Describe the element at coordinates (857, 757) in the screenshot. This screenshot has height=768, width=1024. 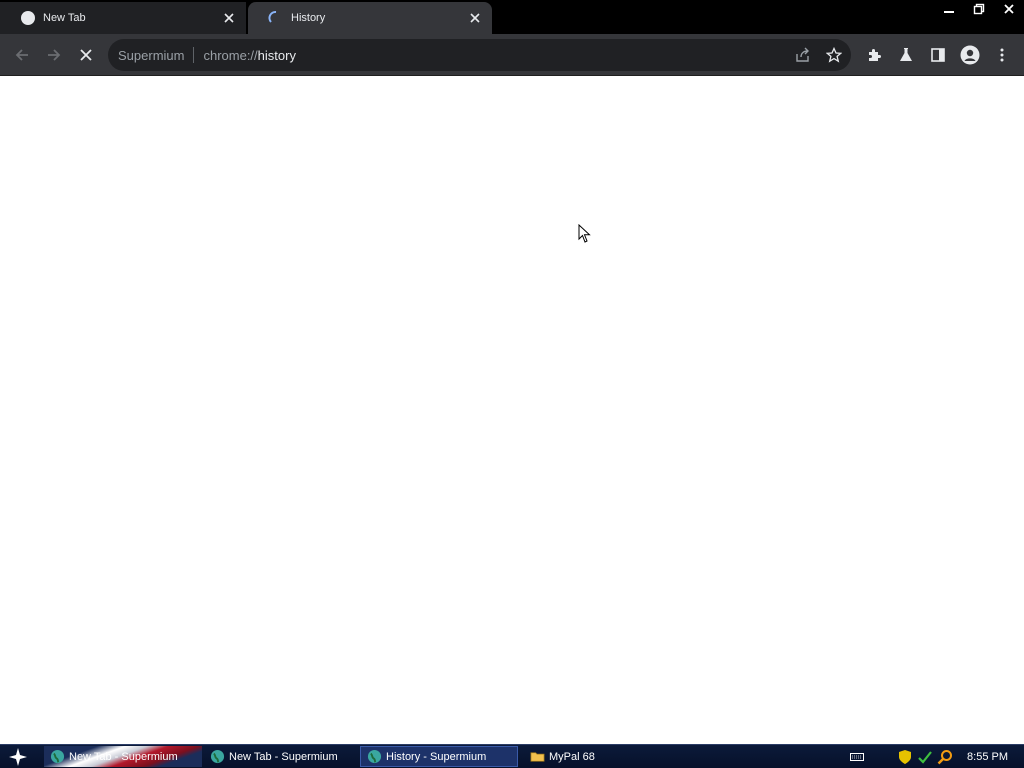
I see `keyboard-icon` at that location.